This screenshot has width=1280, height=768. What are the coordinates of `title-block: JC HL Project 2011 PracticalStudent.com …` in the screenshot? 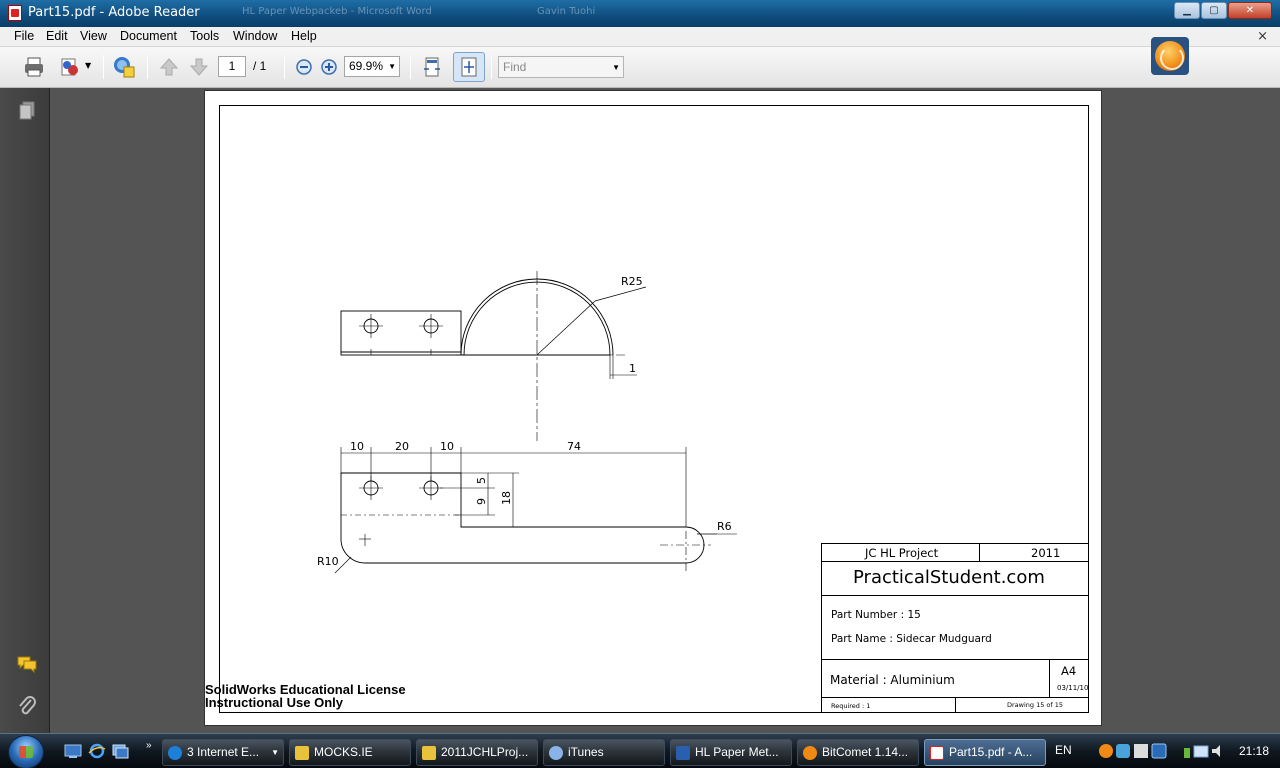 It's located at (955, 628).